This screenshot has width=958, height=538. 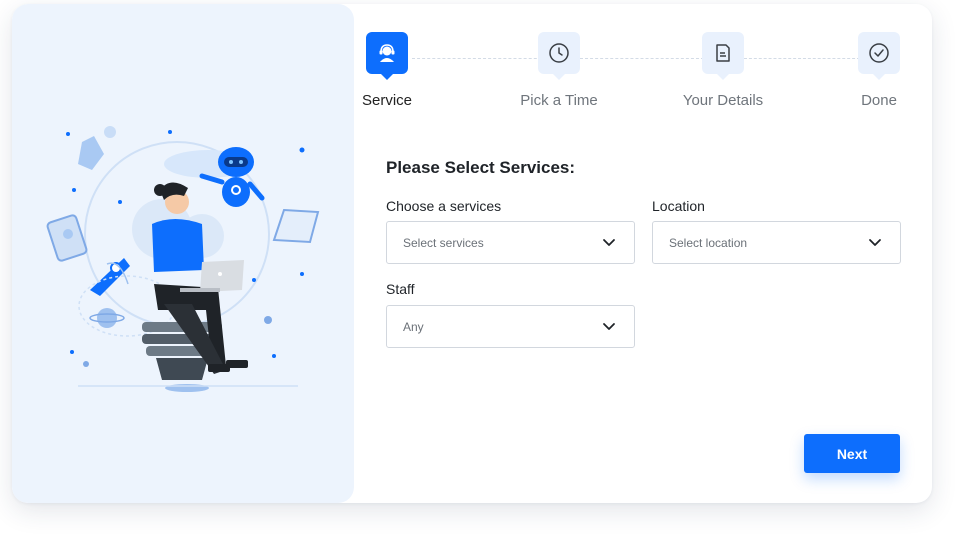 What do you see at coordinates (413, 326) in the screenshot?
I see `staff-select-value: Any` at bounding box center [413, 326].